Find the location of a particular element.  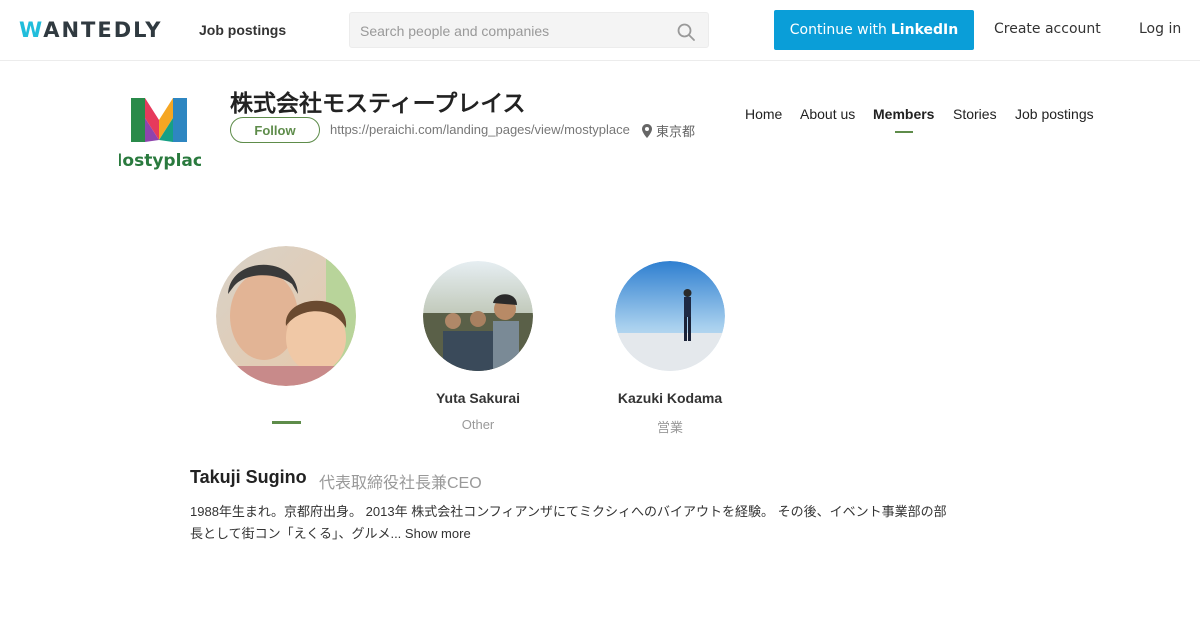

tab-stories: Stories is located at coordinates (975, 114).